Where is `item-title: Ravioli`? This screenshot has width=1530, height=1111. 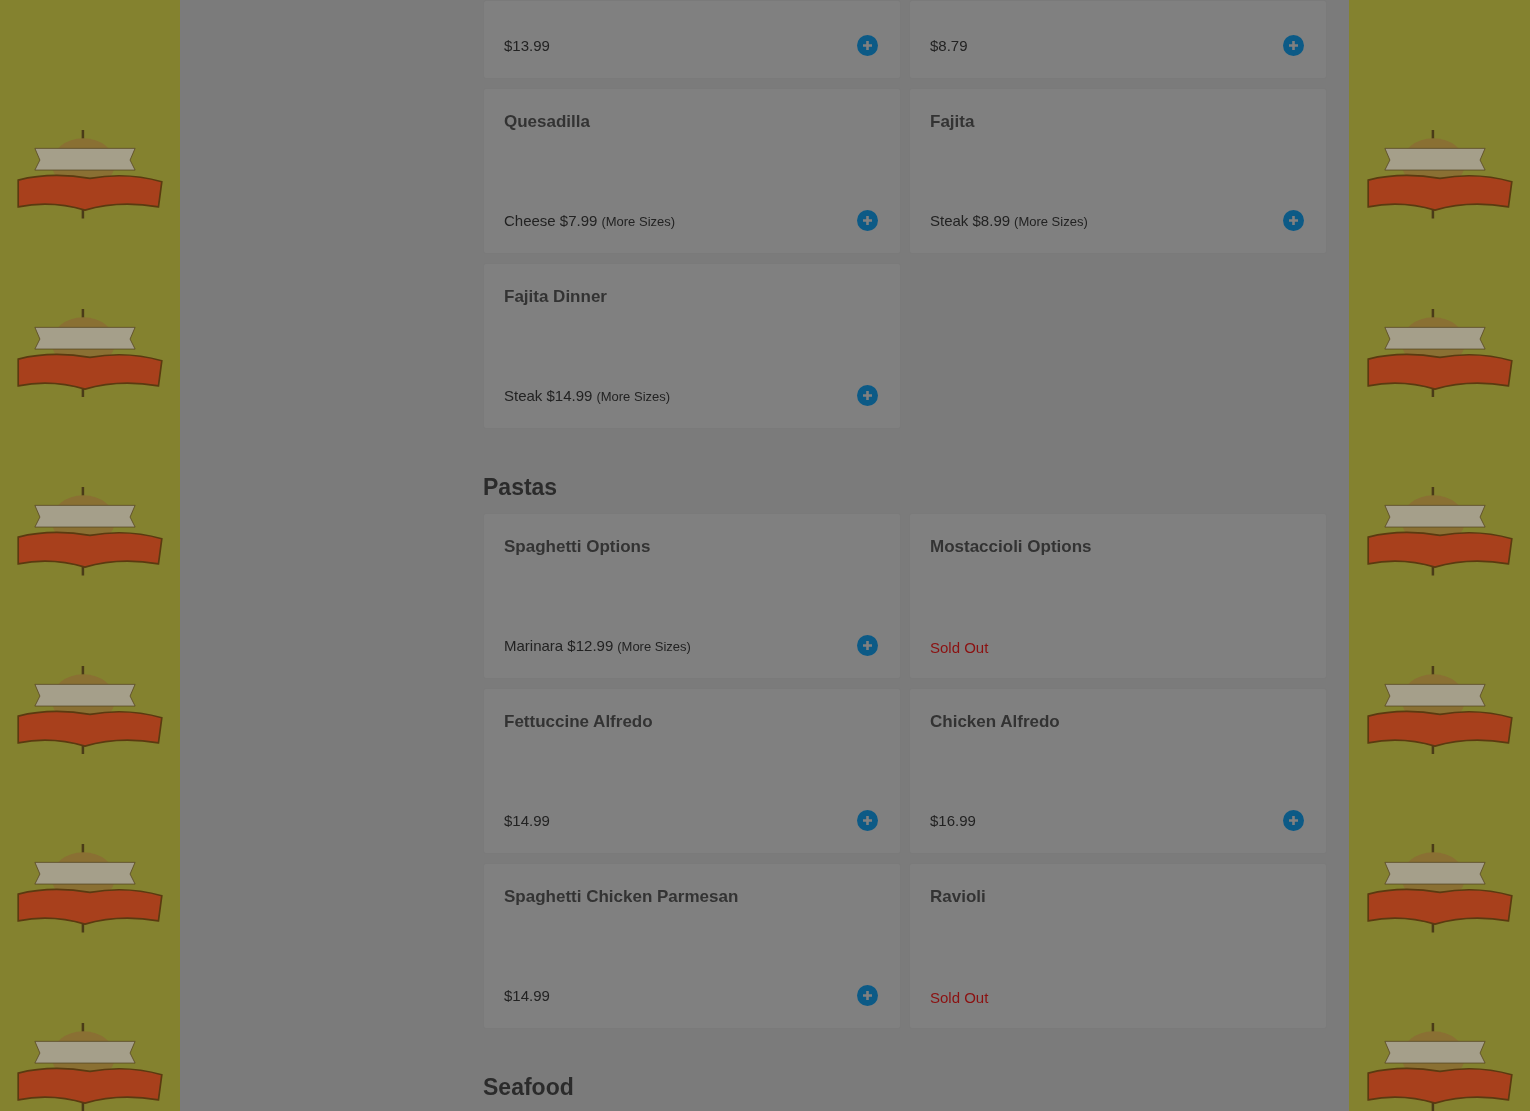
item-title: Ravioli is located at coordinates (958, 897).